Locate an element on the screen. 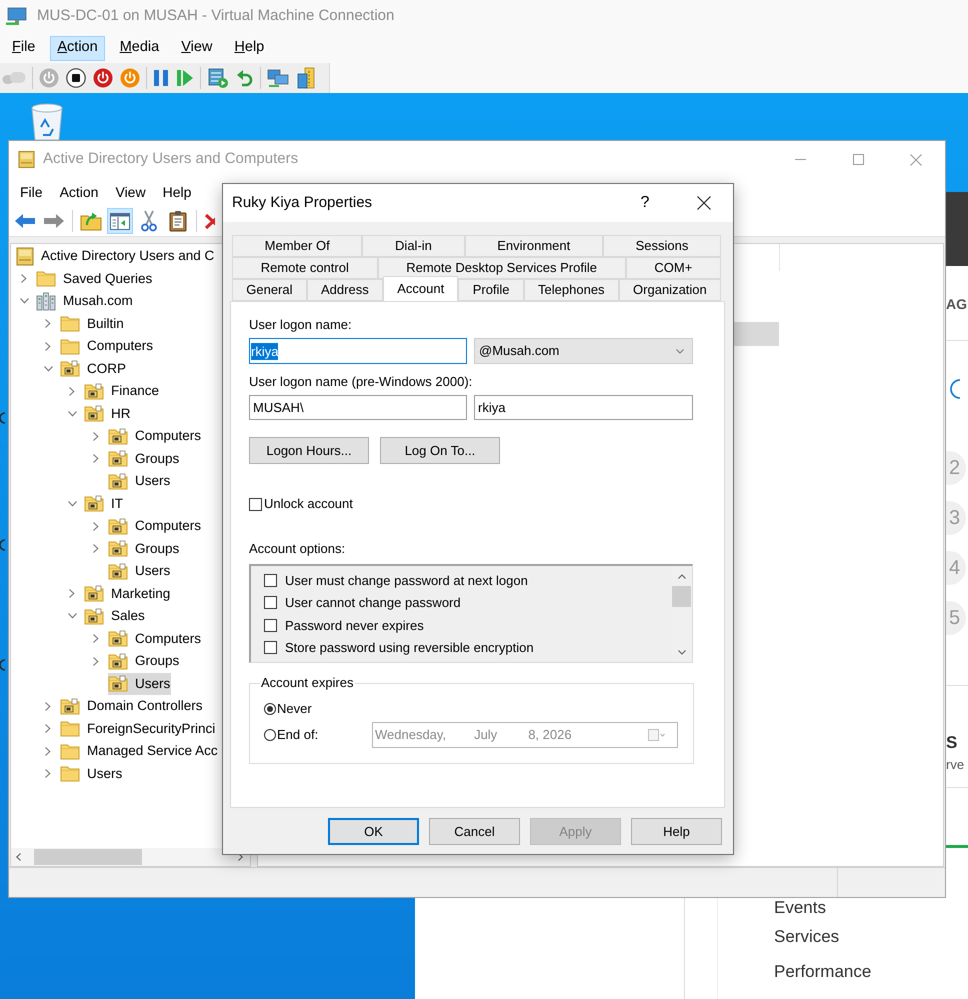  input-field: MUSAH\ is located at coordinates (358, 407).